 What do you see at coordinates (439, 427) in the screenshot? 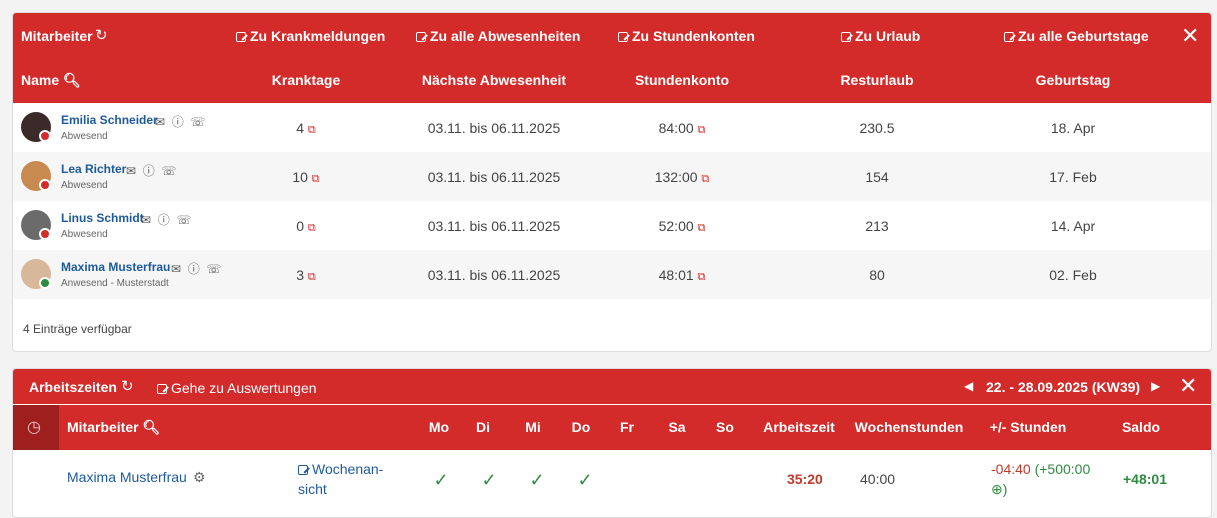
I see `col-mo: Mo` at bounding box center [439, 427].